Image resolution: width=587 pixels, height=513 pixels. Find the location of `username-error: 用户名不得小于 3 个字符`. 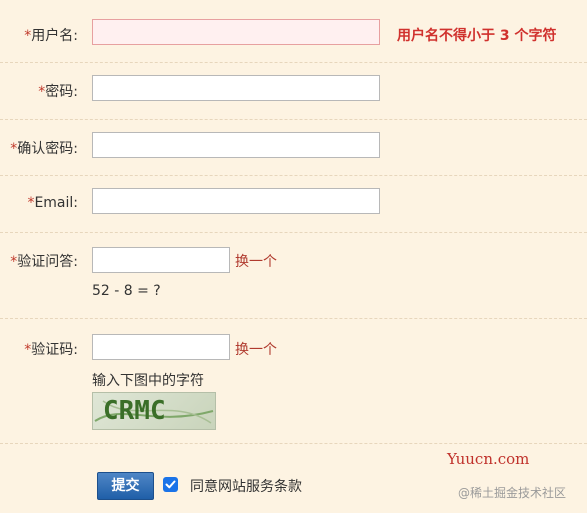

username-error: 用户名不得小于 3 个字符 is located at coordinates (477, 36).